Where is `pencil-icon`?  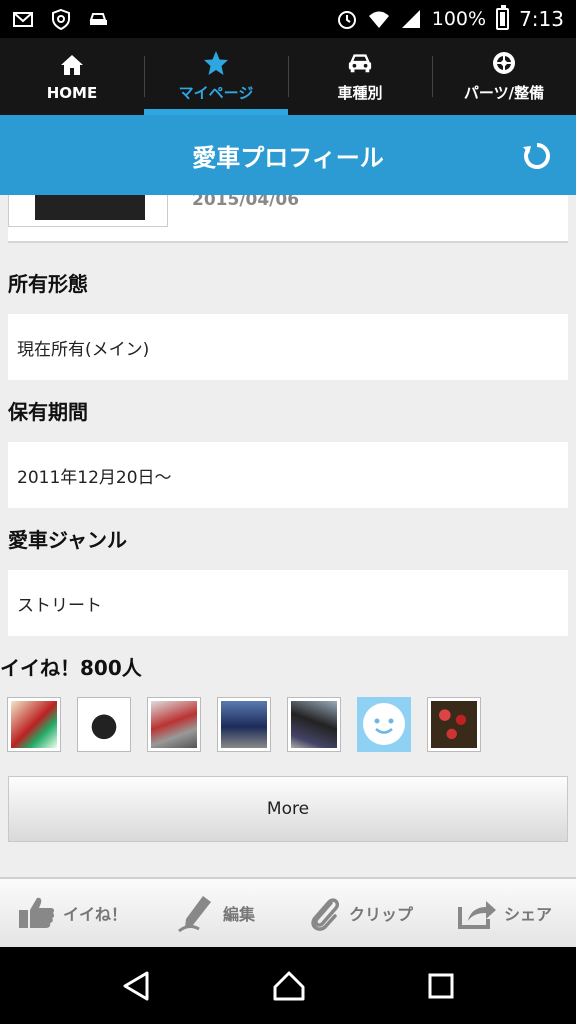 pencil-icon is located at coordinates (194, 914).